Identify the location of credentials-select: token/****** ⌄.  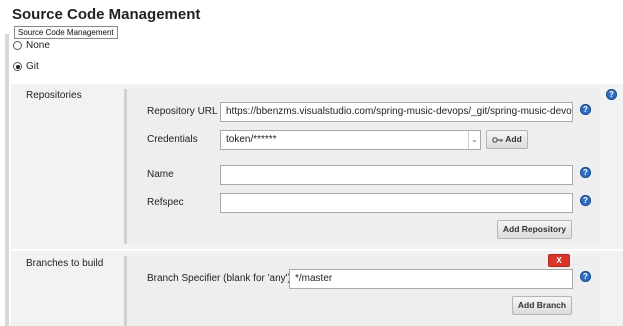
(350, 140).